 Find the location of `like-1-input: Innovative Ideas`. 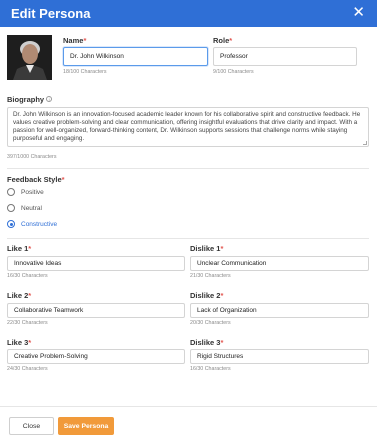

like-1-input: Innovative Ideas is located at coordinates (96, 263).